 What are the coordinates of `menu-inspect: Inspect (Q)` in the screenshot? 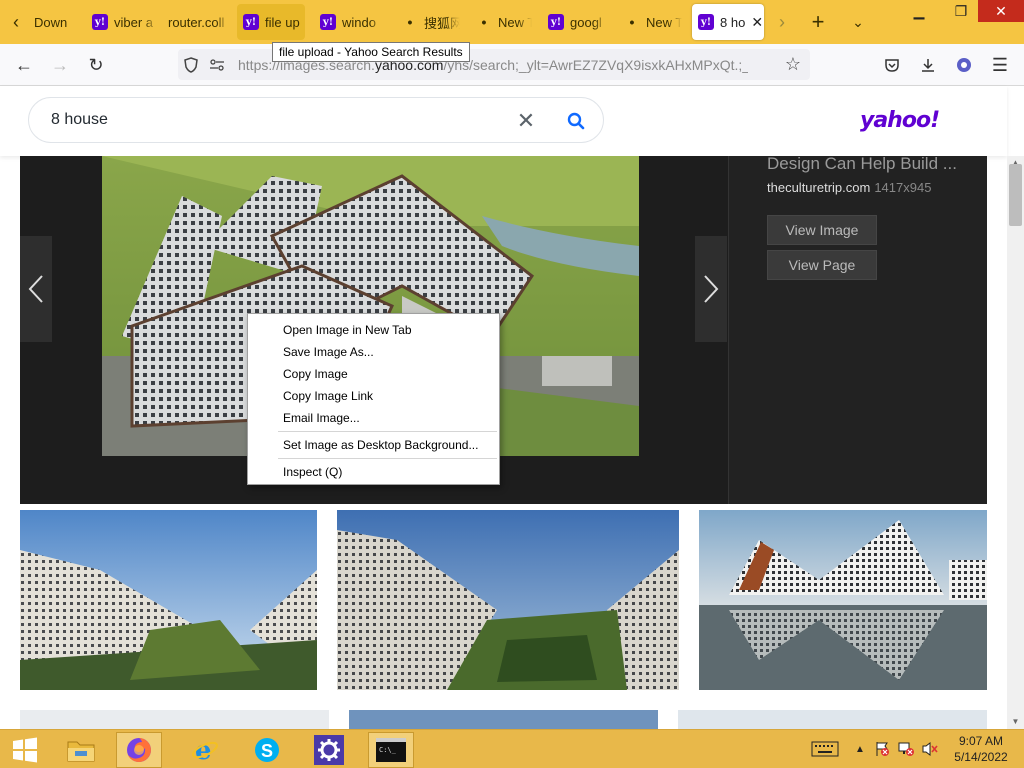 It's located at (373, 472).